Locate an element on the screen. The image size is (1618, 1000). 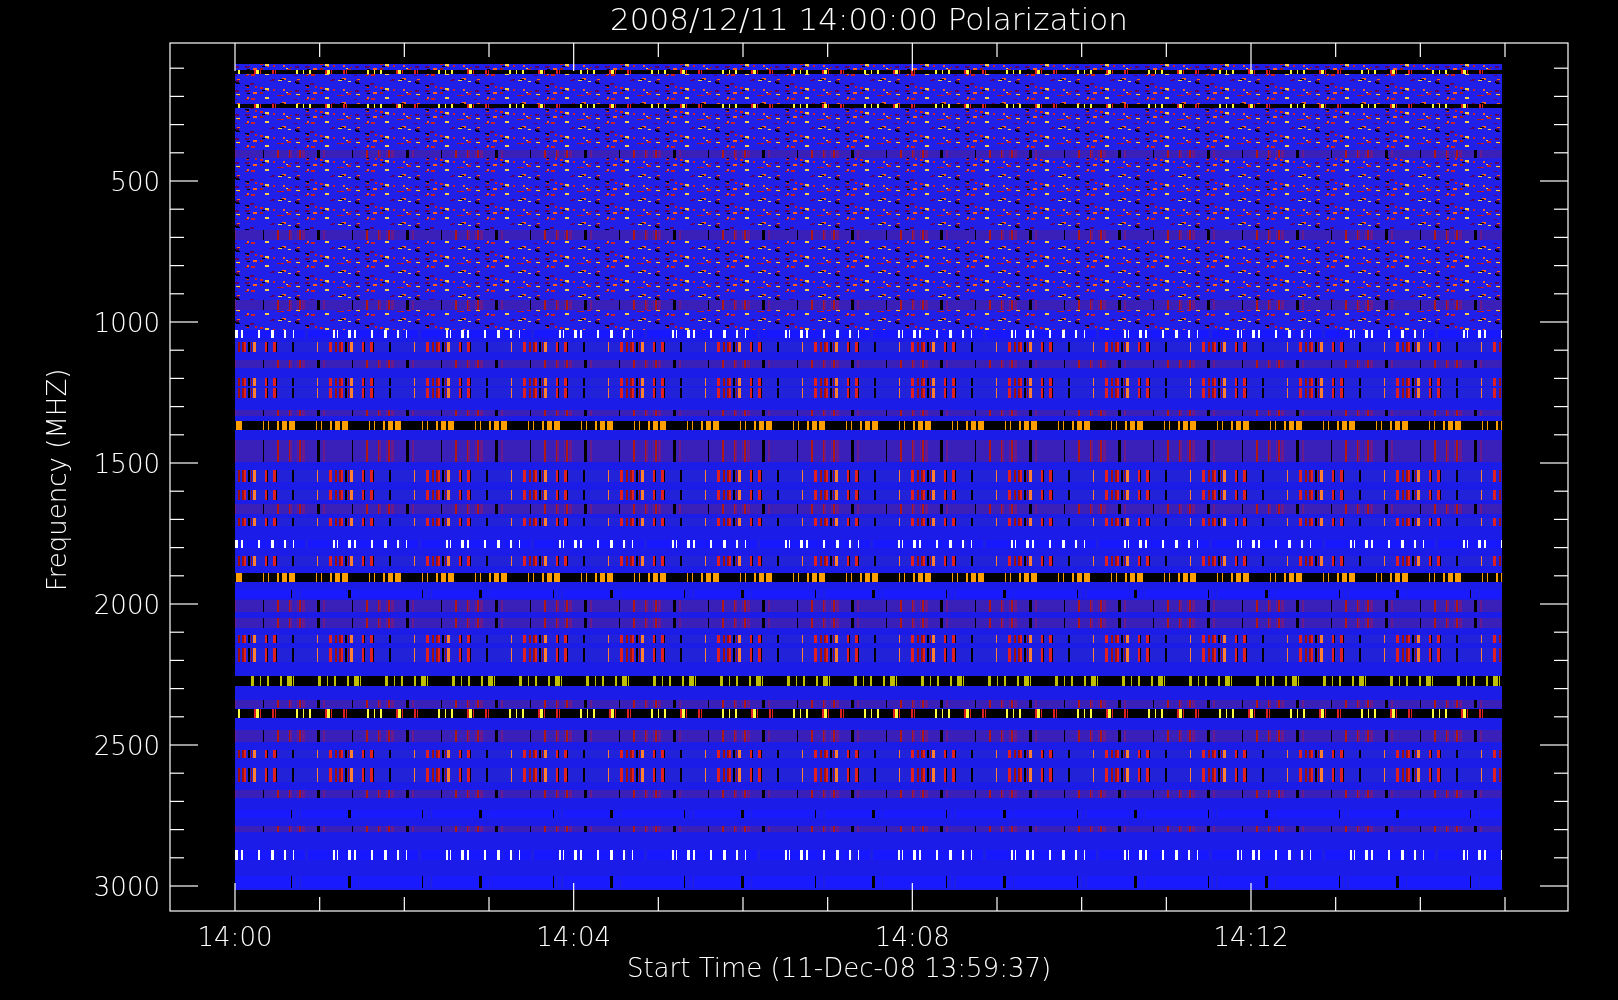
y-tick-label: 1000 is located at coordinates (126, 323).